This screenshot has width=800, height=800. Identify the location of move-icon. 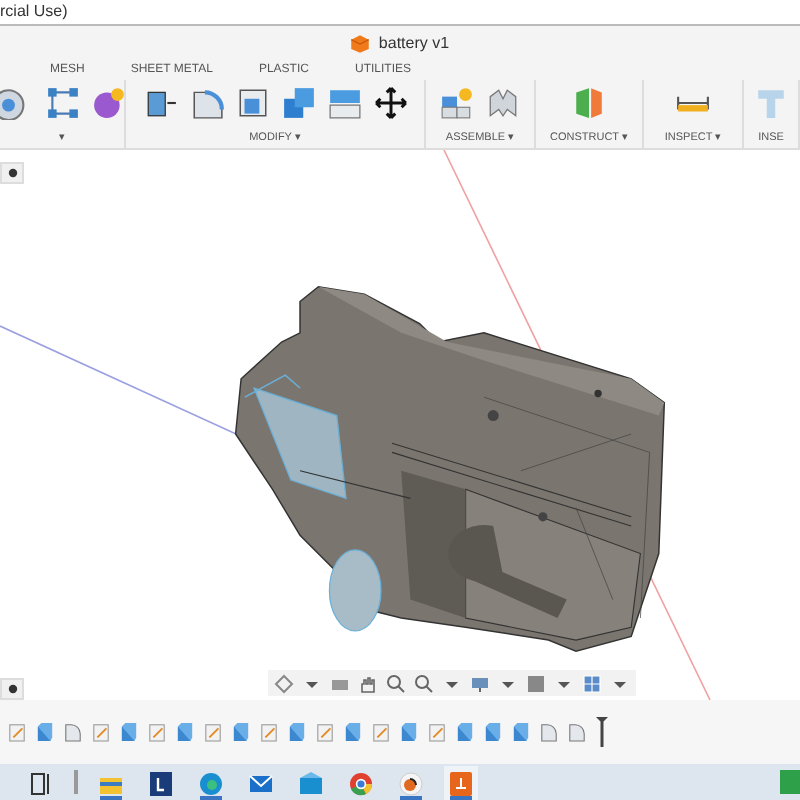
(390, 102).